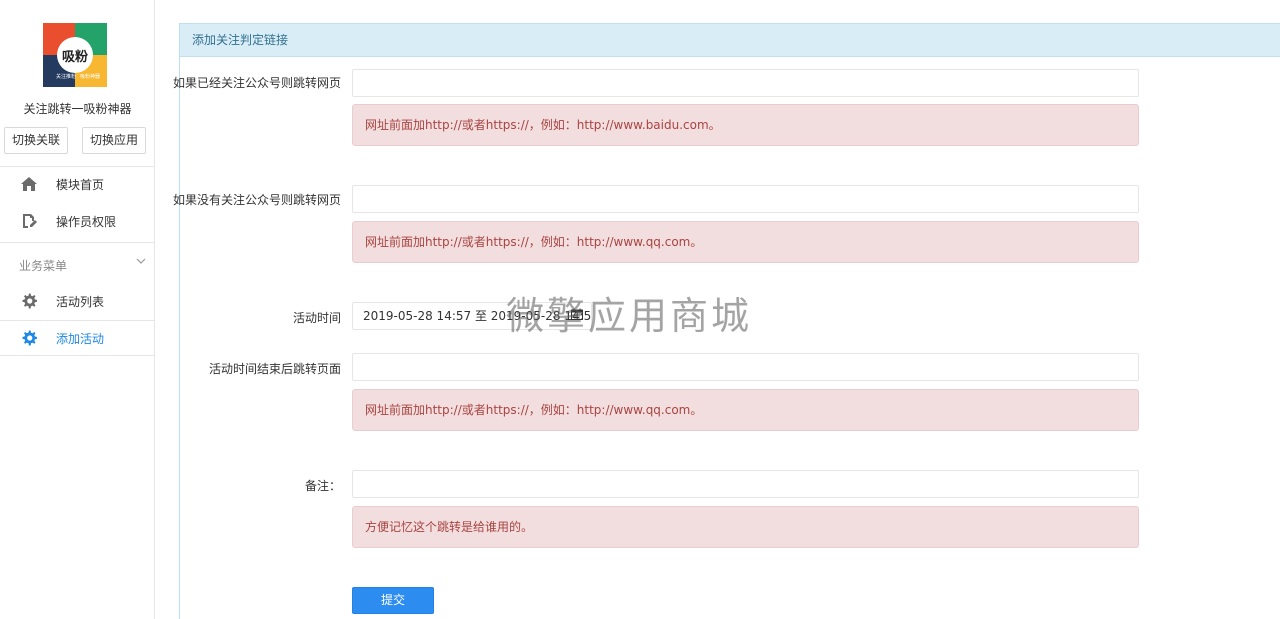 Image resolution: width=1280 pixels, height=619 pixels. What do you see at coordinates (86, 222) in the screenshot?
I see `nav-permissions-label: 操作员权限` at bounding box center [86, 222].